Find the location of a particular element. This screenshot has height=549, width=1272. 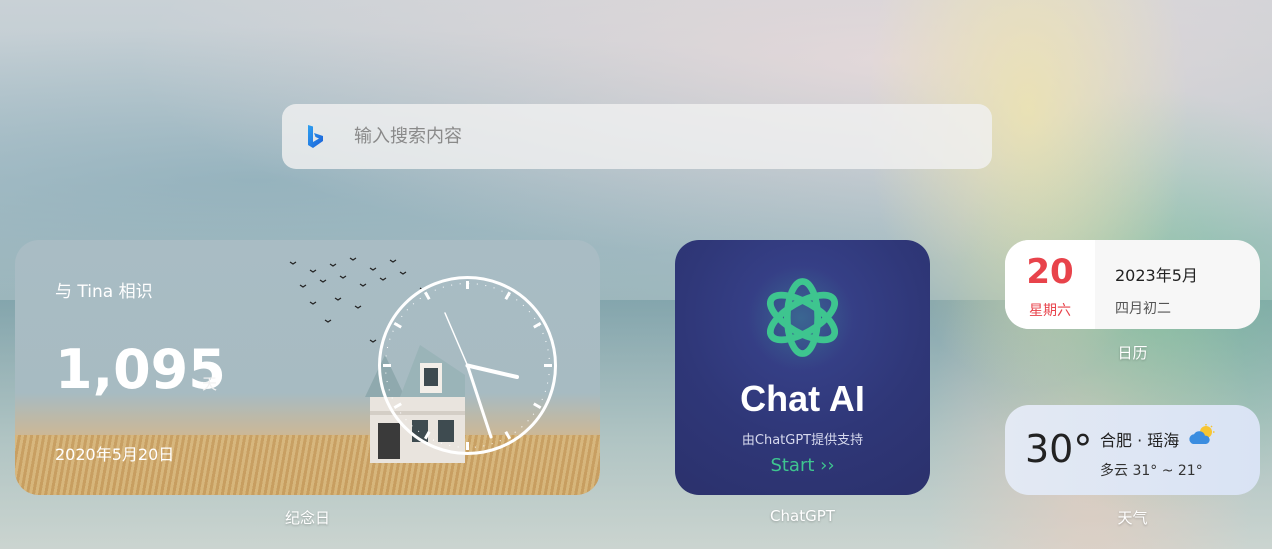

weather-temperature: 30° is located at coordinates (1059, 449).